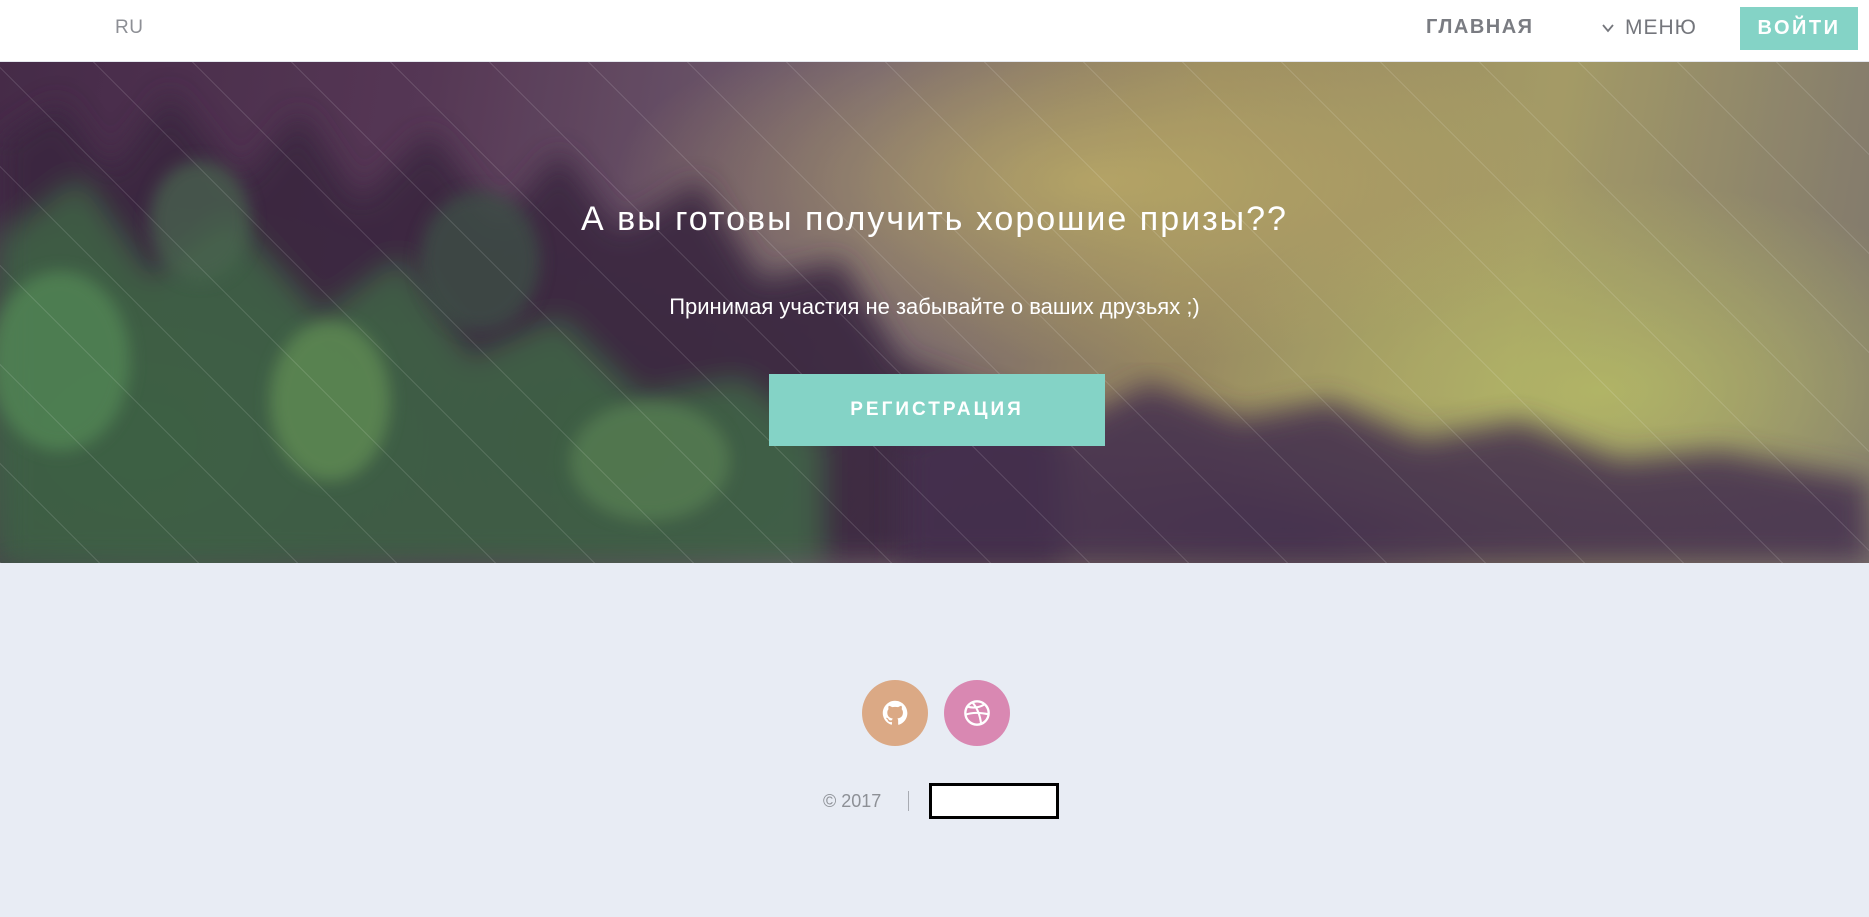 The width and height of the screenshot is (1869, 917). What do you see at coordinates (994, 801) in the screenshot?
I see `footer-link-box` at bounding box center [994, 801].